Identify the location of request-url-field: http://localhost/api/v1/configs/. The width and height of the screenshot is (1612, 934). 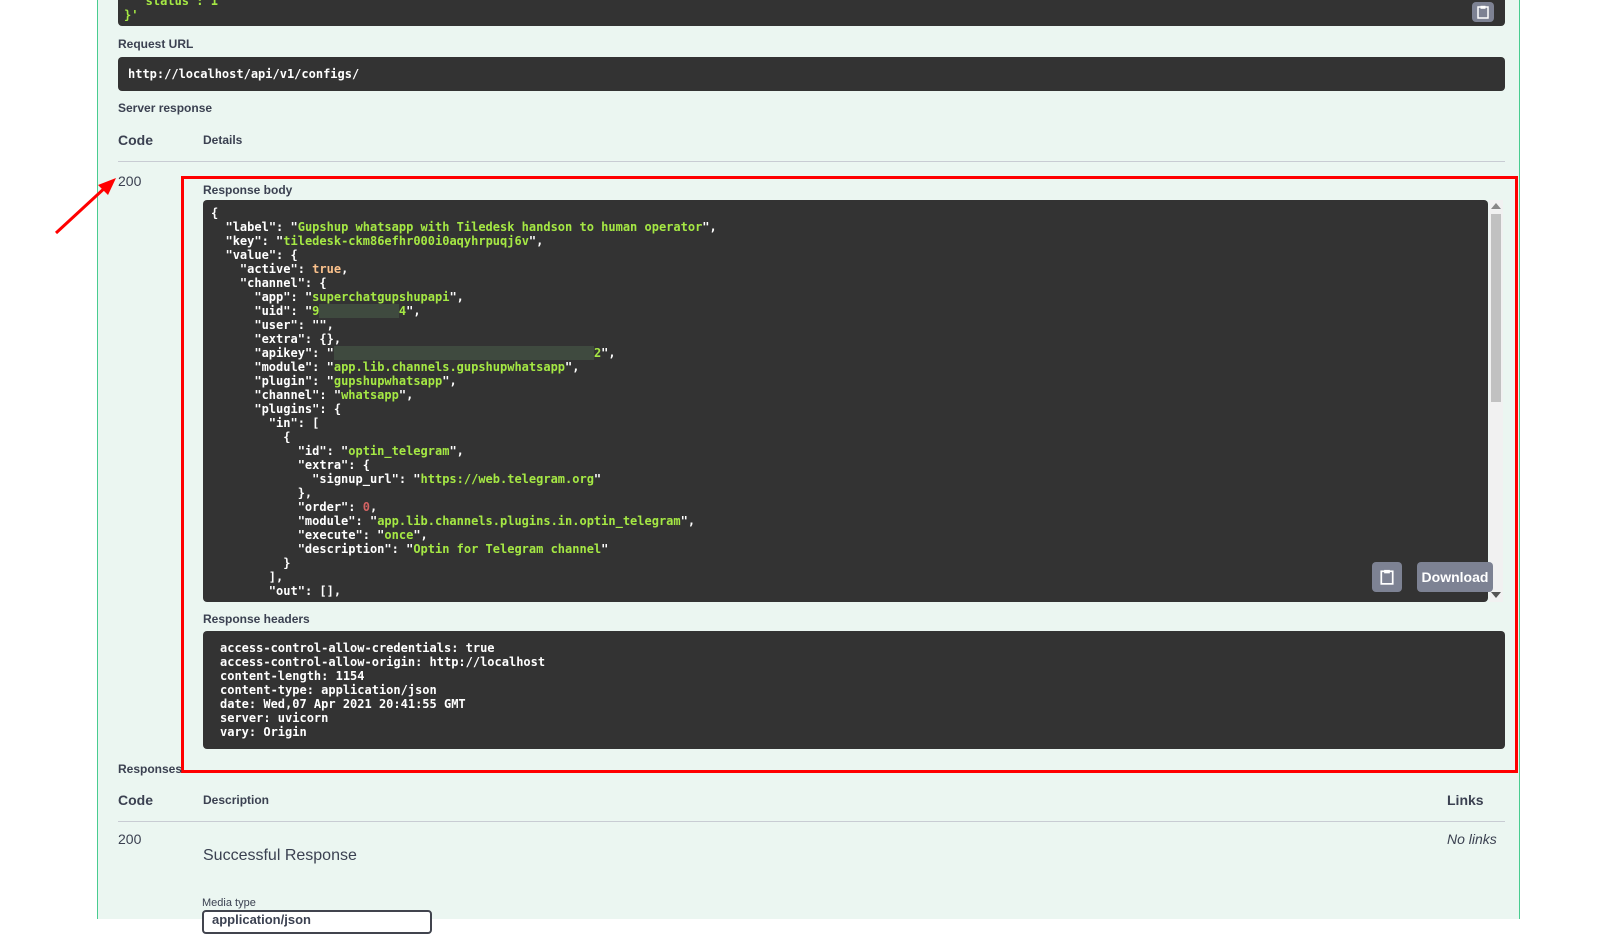
(811, 74).